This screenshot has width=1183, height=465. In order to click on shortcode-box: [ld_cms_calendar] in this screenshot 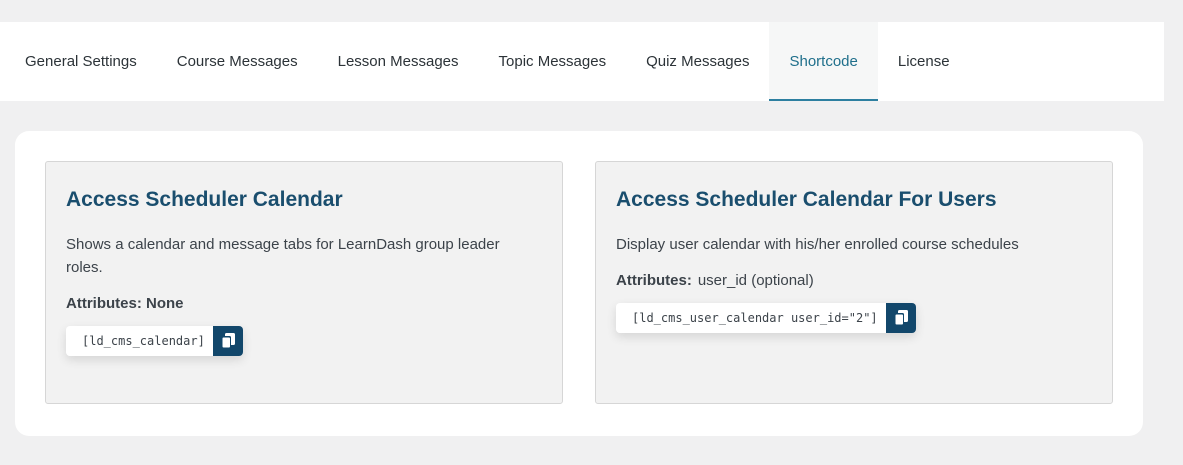, I will do `click(154, 341)`.